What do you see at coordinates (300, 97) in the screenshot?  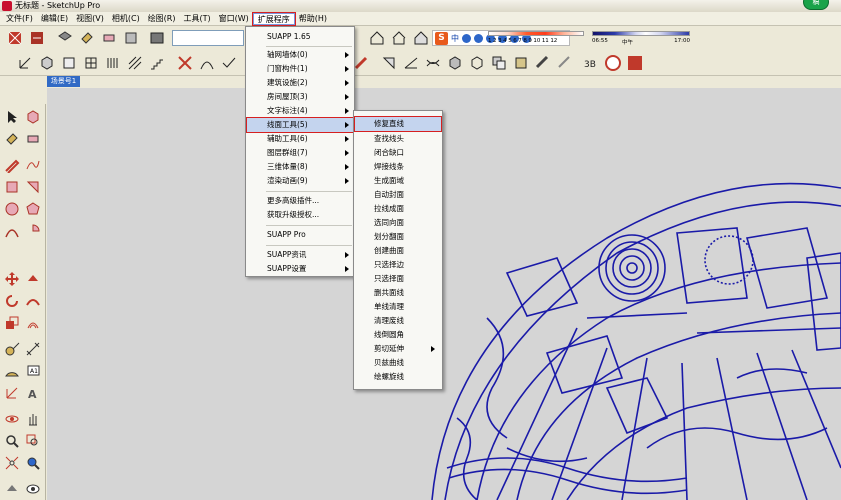 I see `menu-item-room-roof: 房间屋顶(3)` at bounding box center [300, 97].